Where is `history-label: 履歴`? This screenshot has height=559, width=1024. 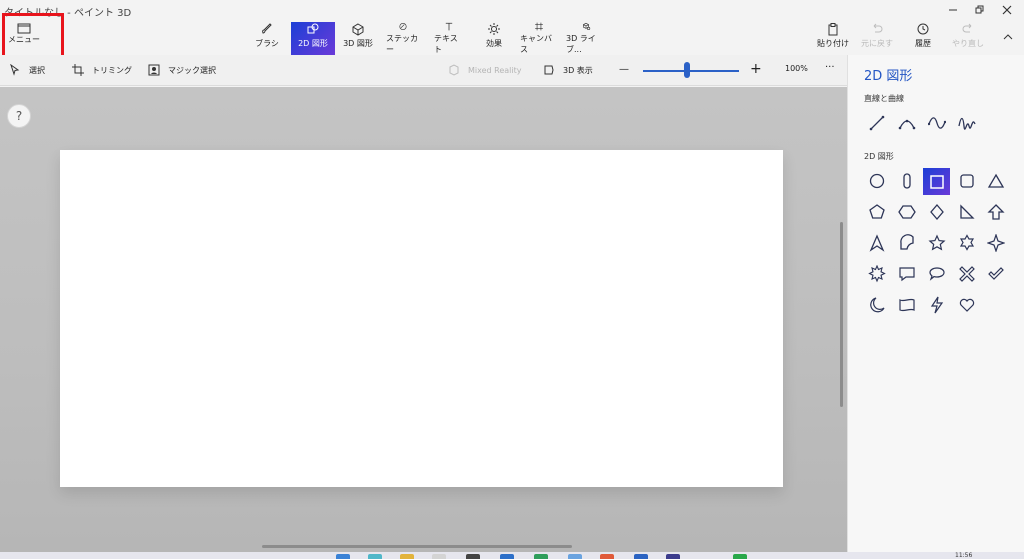
history-label: 履歴 is located at coordinates (923, 43).